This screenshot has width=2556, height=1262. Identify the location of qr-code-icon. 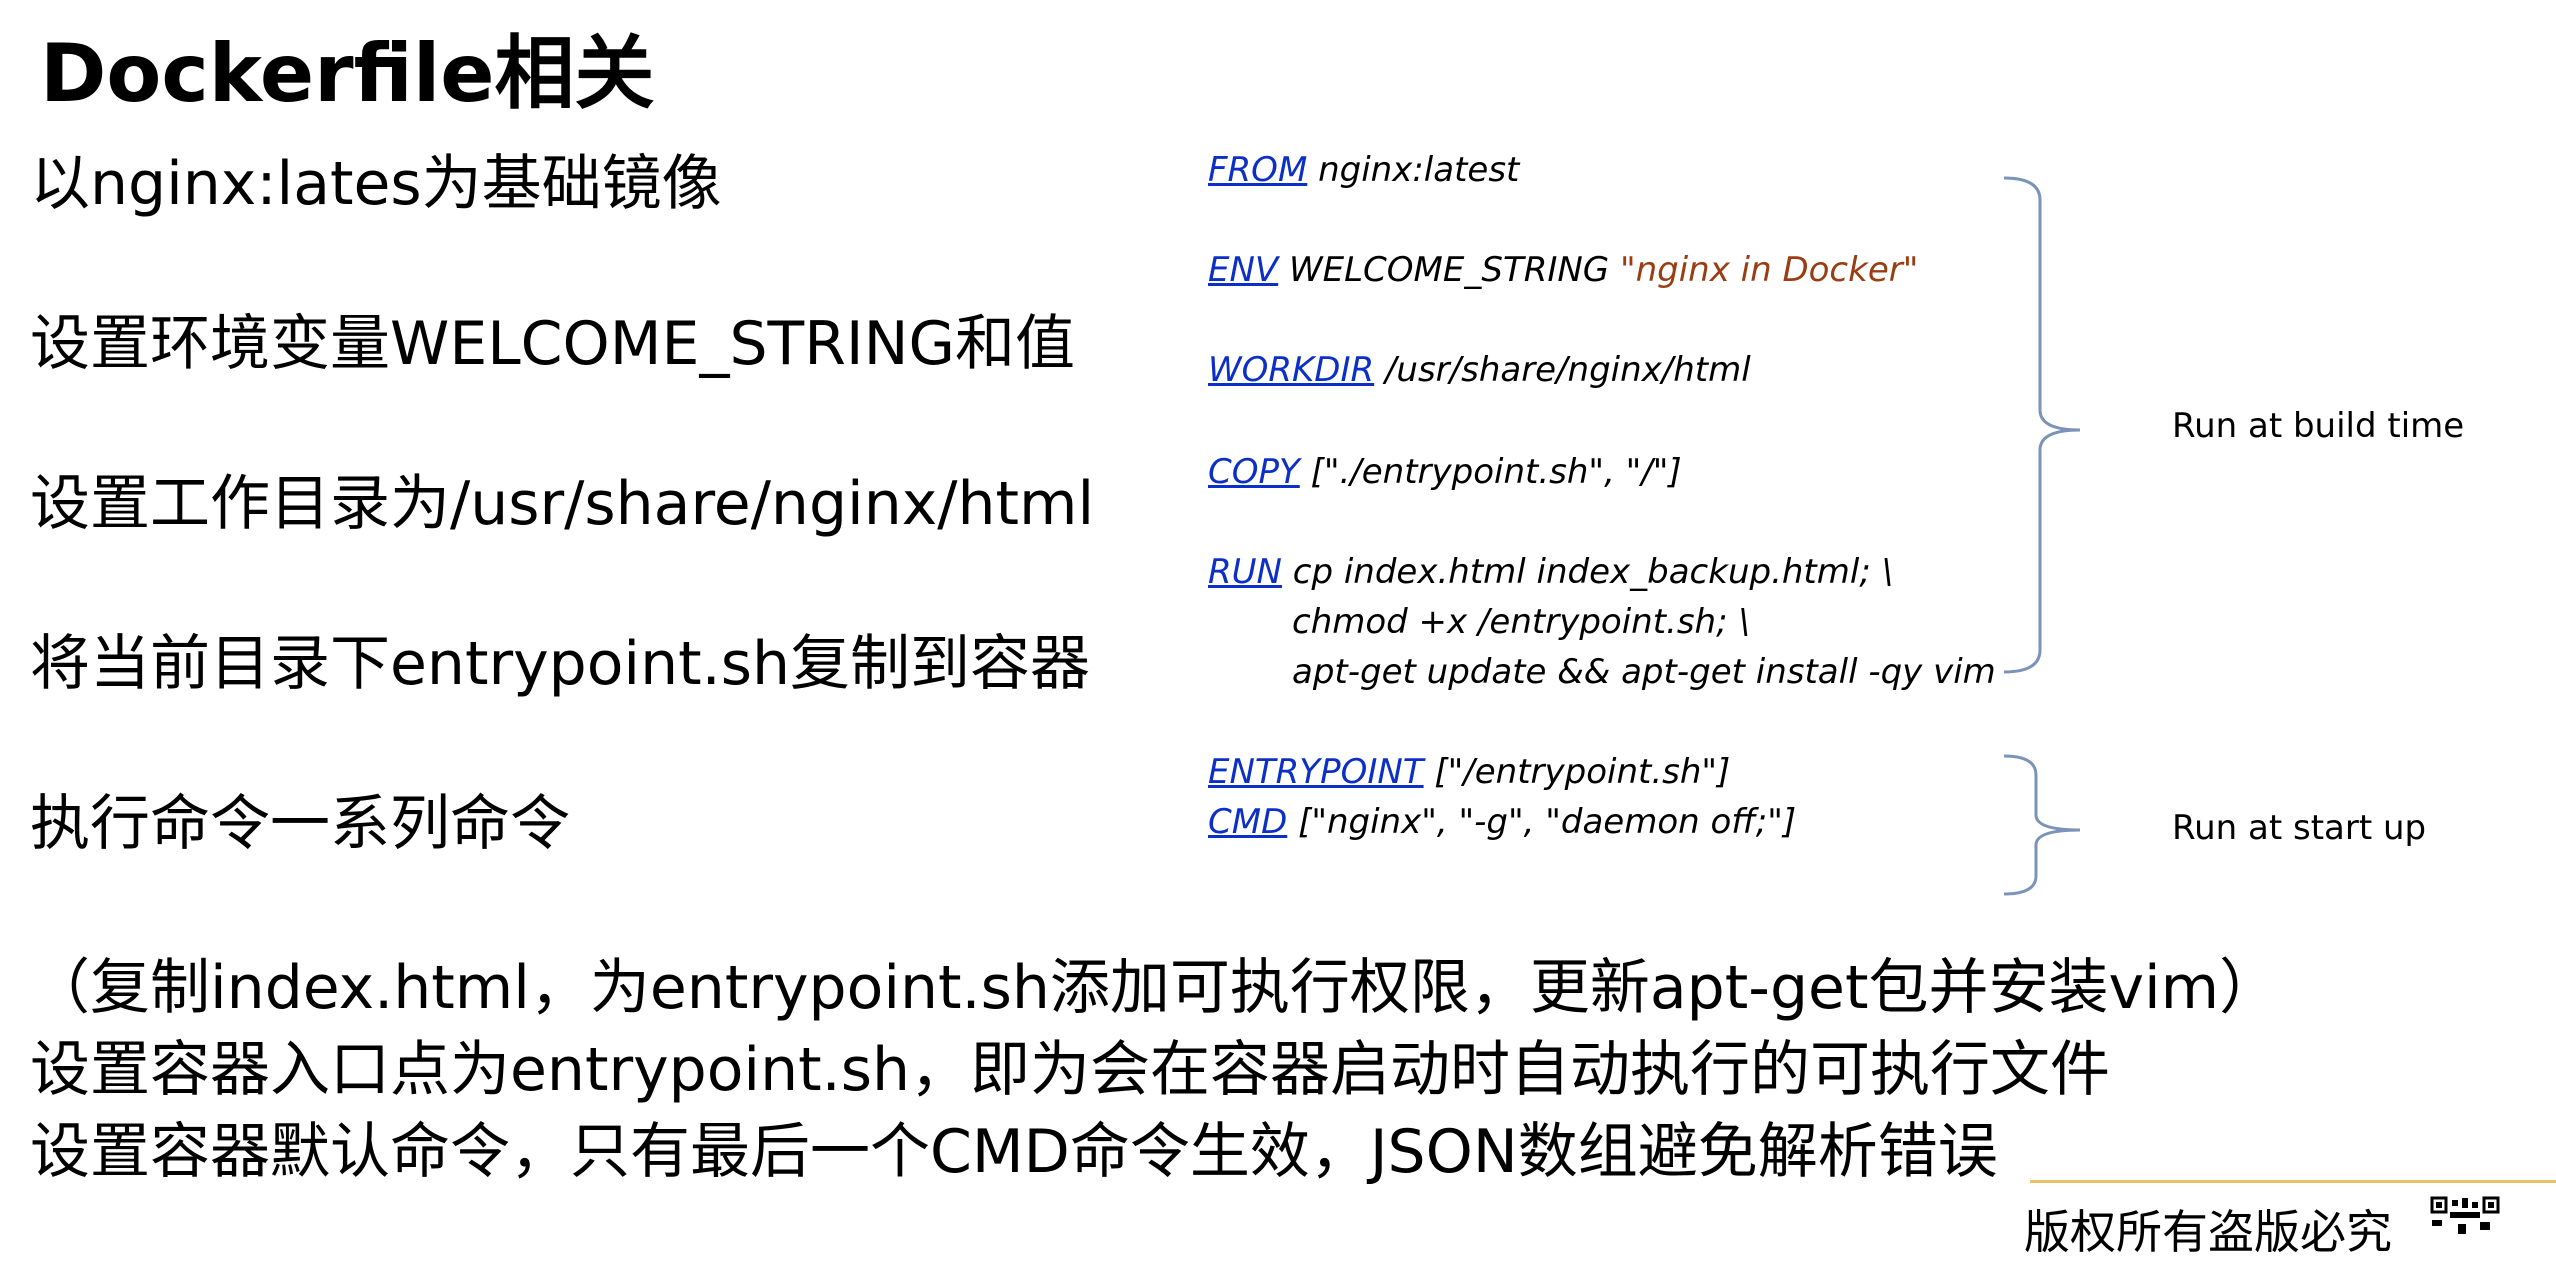
(2465, 1215).